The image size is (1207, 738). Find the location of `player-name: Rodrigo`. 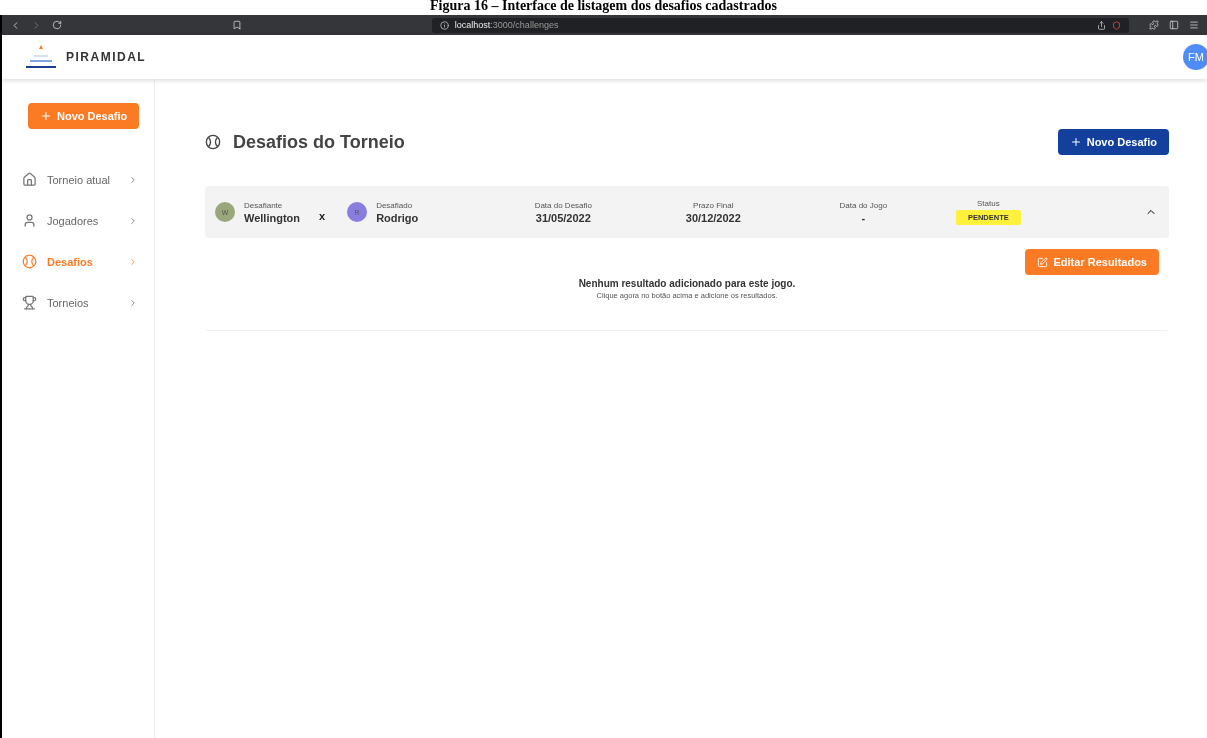

player-name: Rodrigo is located at coordinates (397, 217).